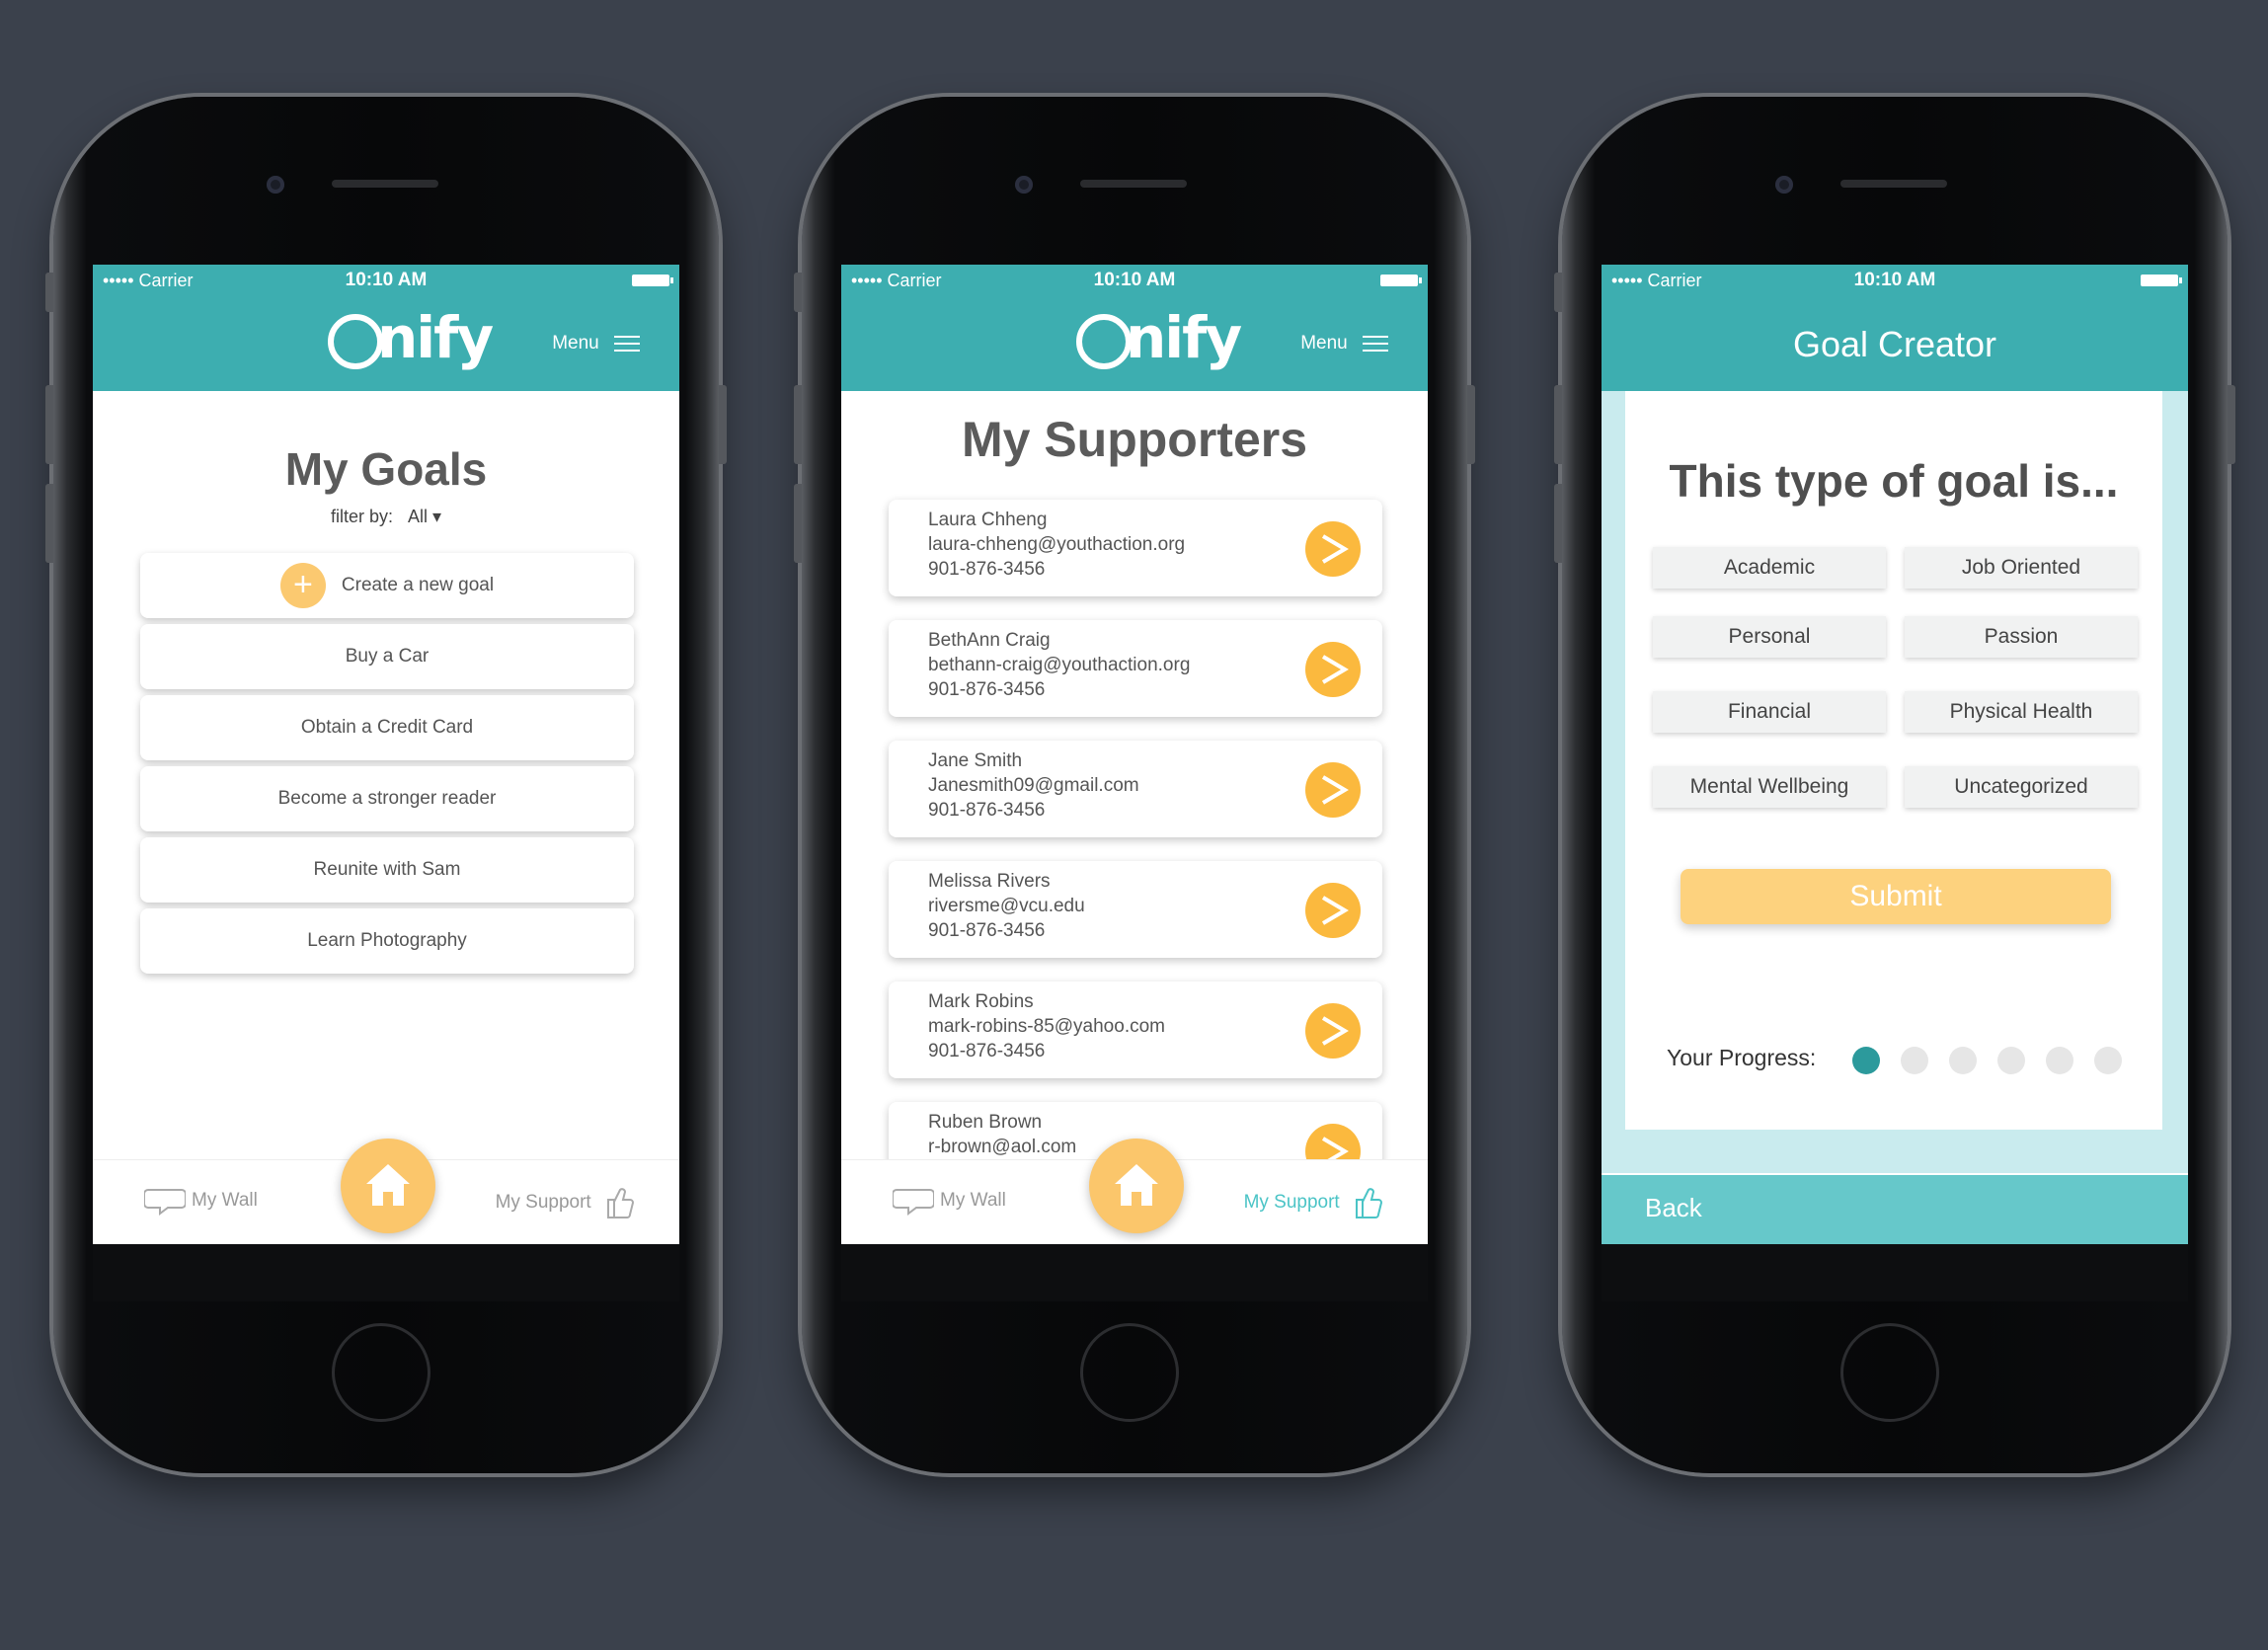 The height and width of the screenshot is (1650, 2268). What do you see at coordinates (1291, 1203) in the screenshot?
I see `nav-my-support-label: My Support` at bounding box center [1291, 1203].